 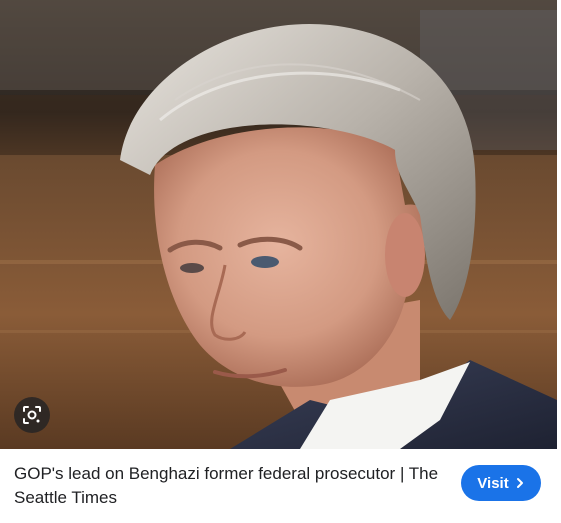 What do you see at coordinates (520, 483) in the screenshot?
I see `chevron-right-icon` at bounding box center [520, 483].